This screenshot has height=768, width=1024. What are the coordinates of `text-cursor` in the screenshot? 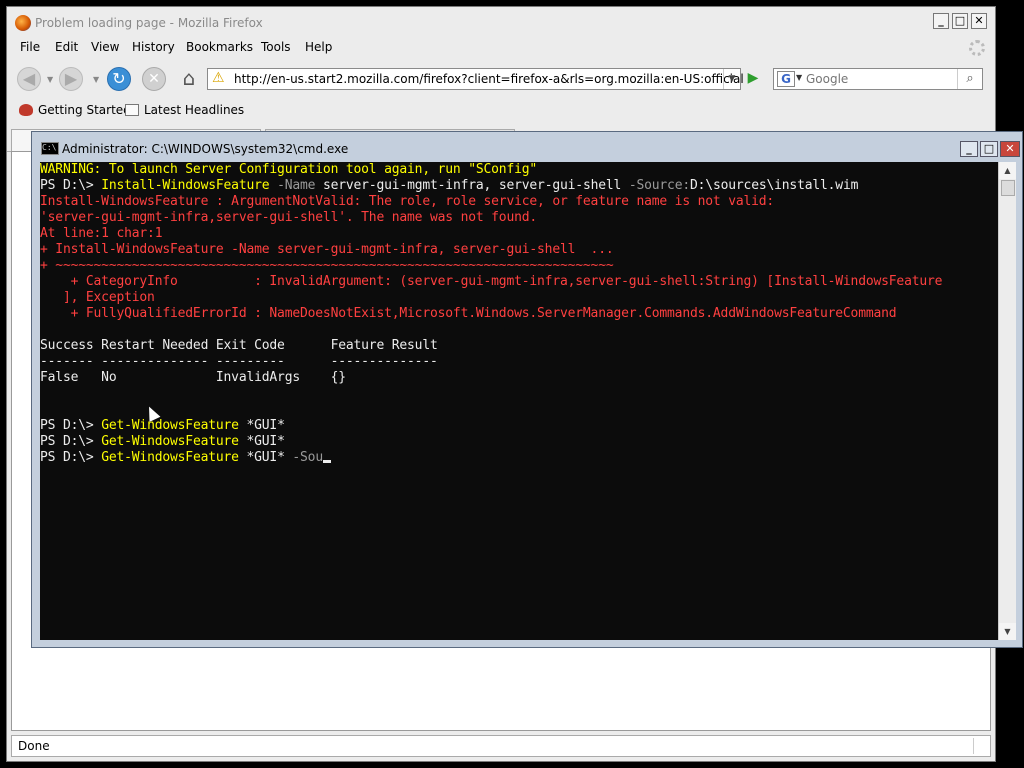 It's located at (326, 461).